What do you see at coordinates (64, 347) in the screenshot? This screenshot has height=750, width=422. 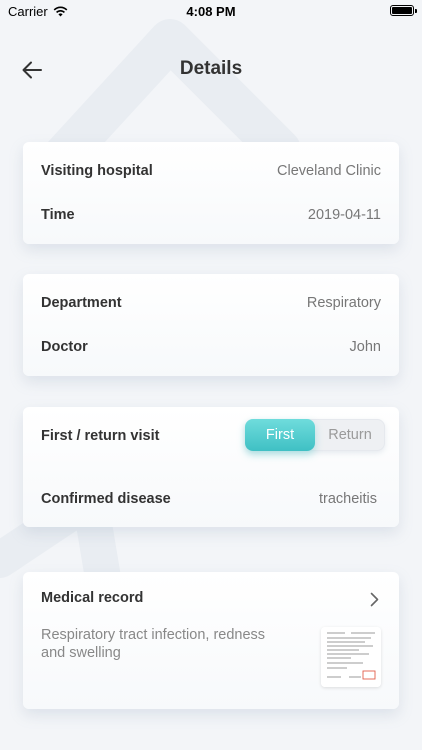 I see `doctor-label: Doctor` at bounding box center [64, 347].